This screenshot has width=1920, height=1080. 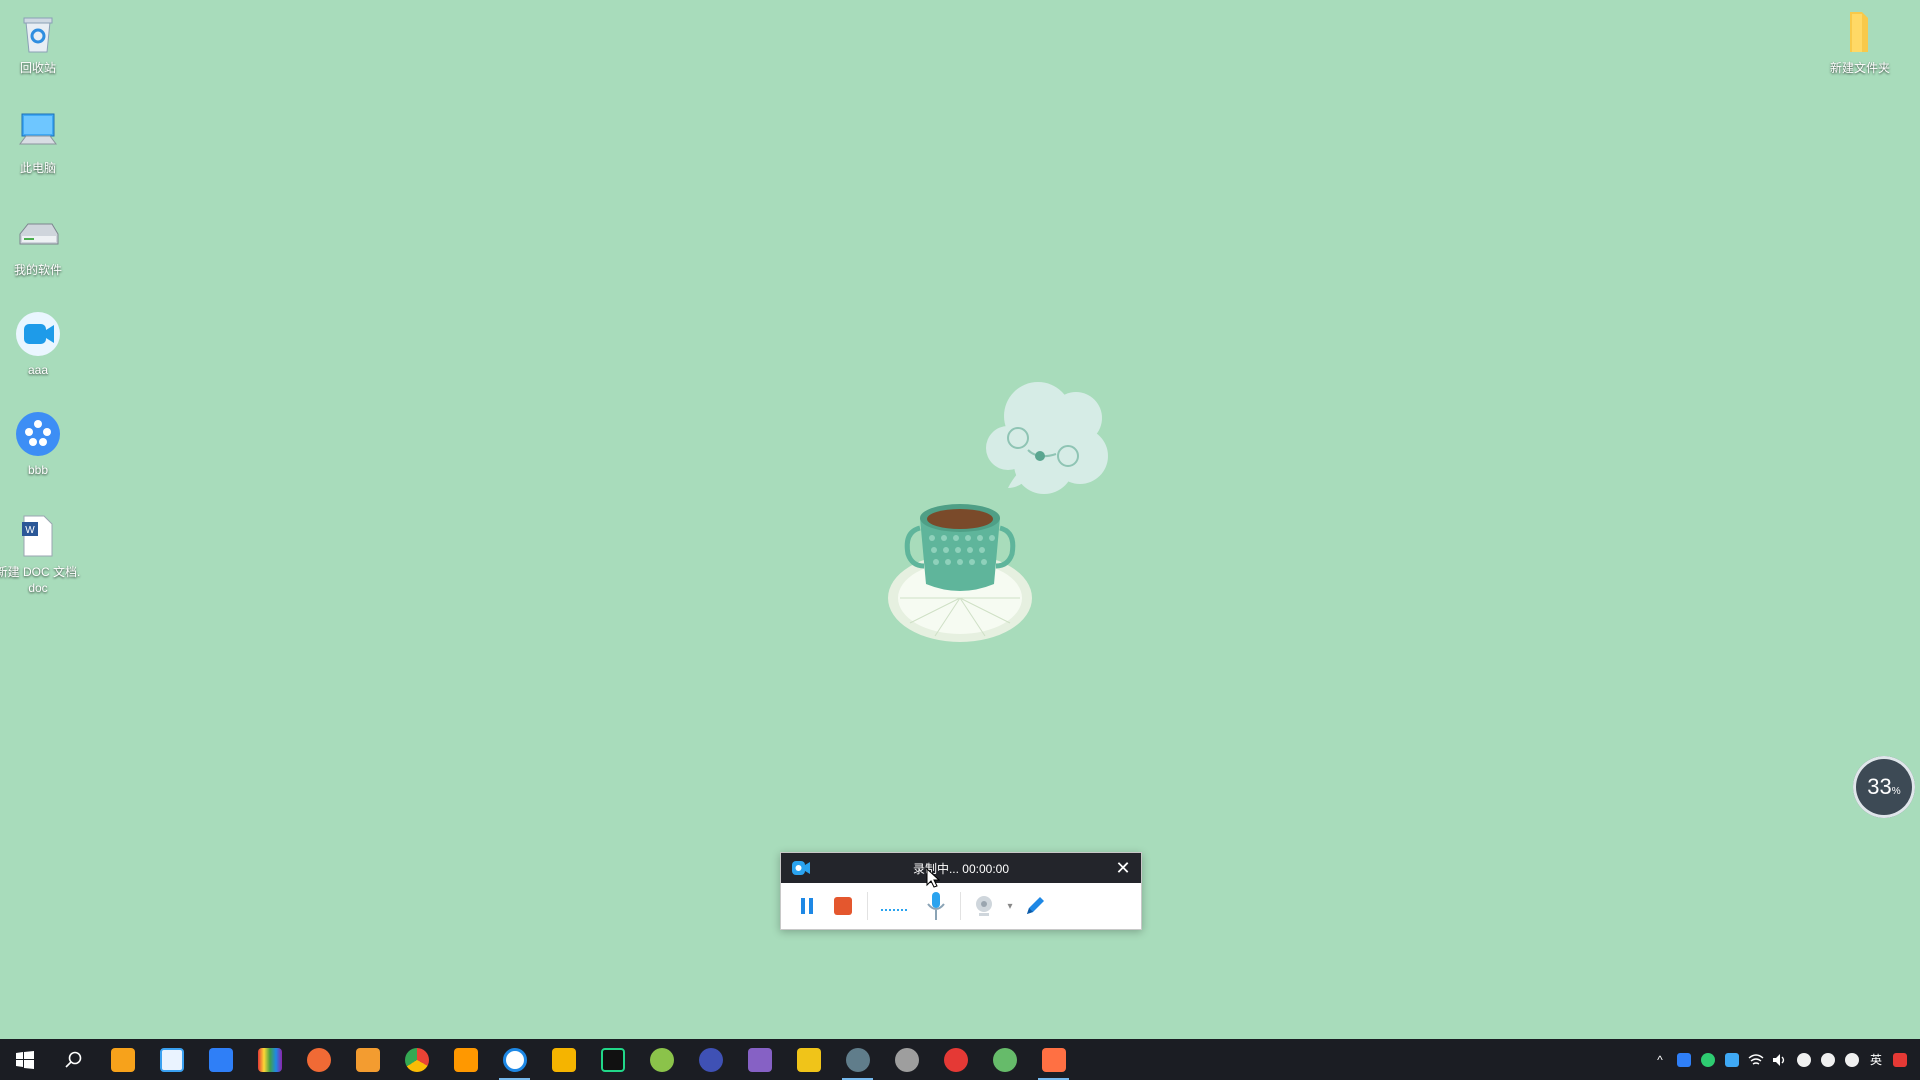 I want to click on svg-text: W, so click(x=30, y=530).